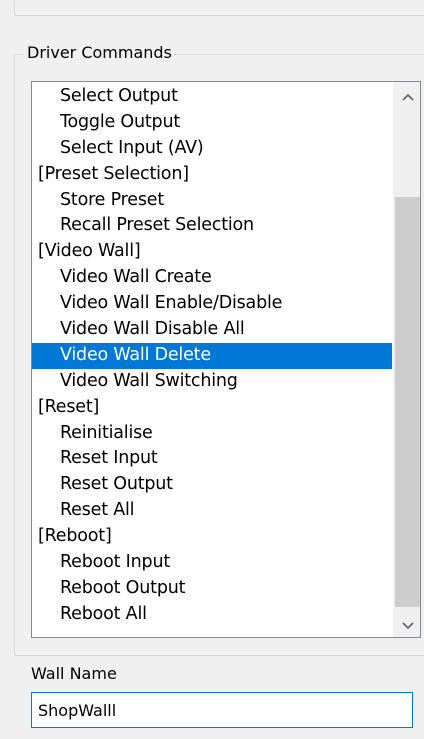 This screenshot has width=424, height=739. I want to click on list-item: Reset Output, so click(212, 485).